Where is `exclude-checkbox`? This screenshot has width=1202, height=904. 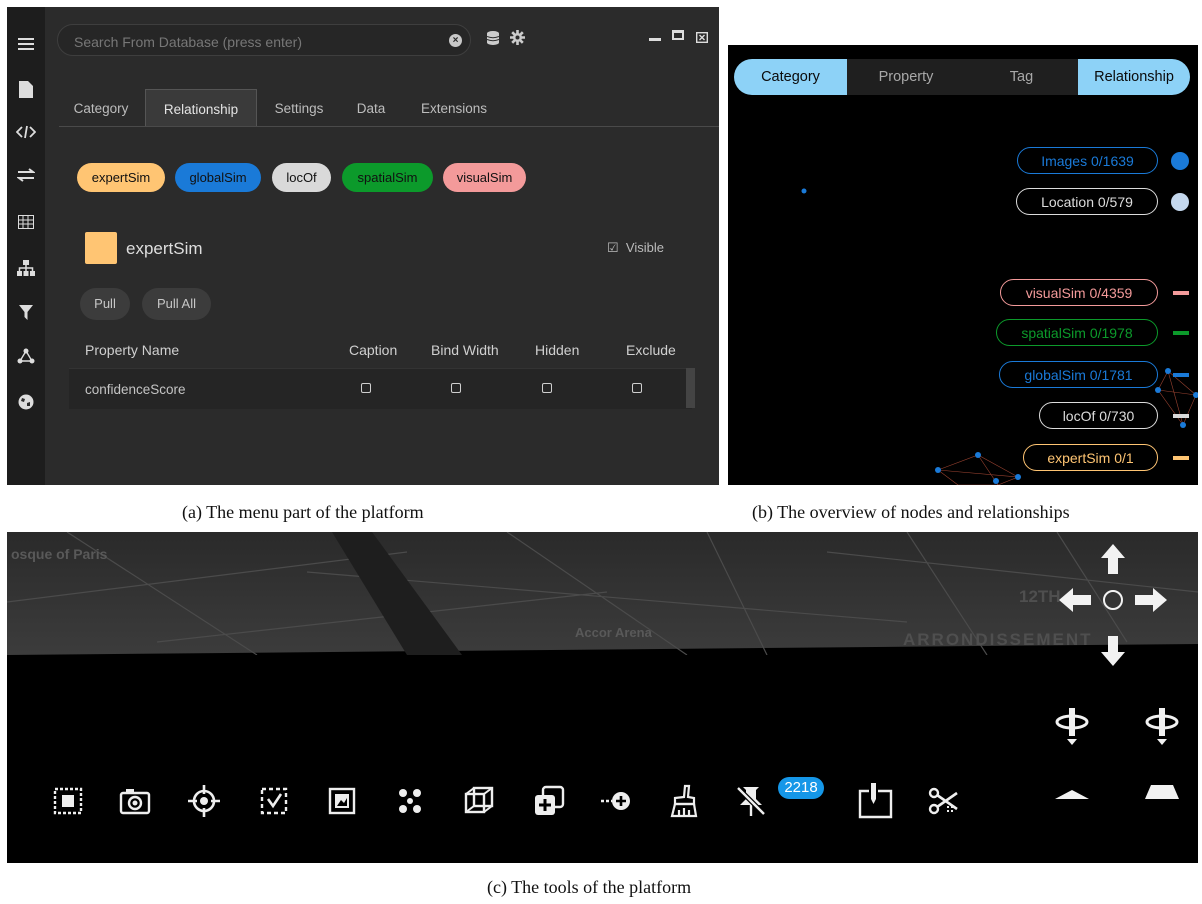
exclude-checkbox is located at coordinates (637, 388).